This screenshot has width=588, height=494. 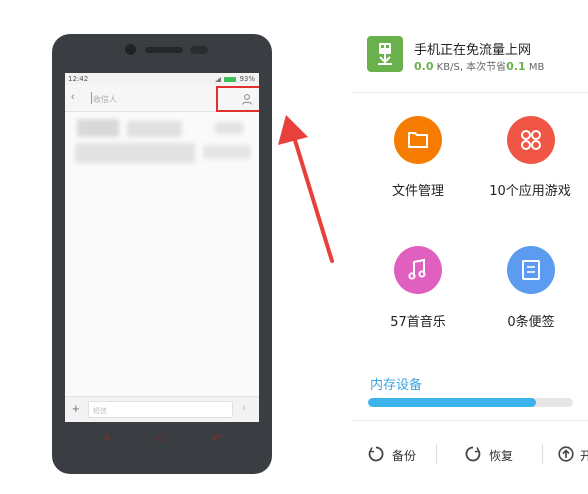 I want to click on folder-icon, so click(x=418, y=140).